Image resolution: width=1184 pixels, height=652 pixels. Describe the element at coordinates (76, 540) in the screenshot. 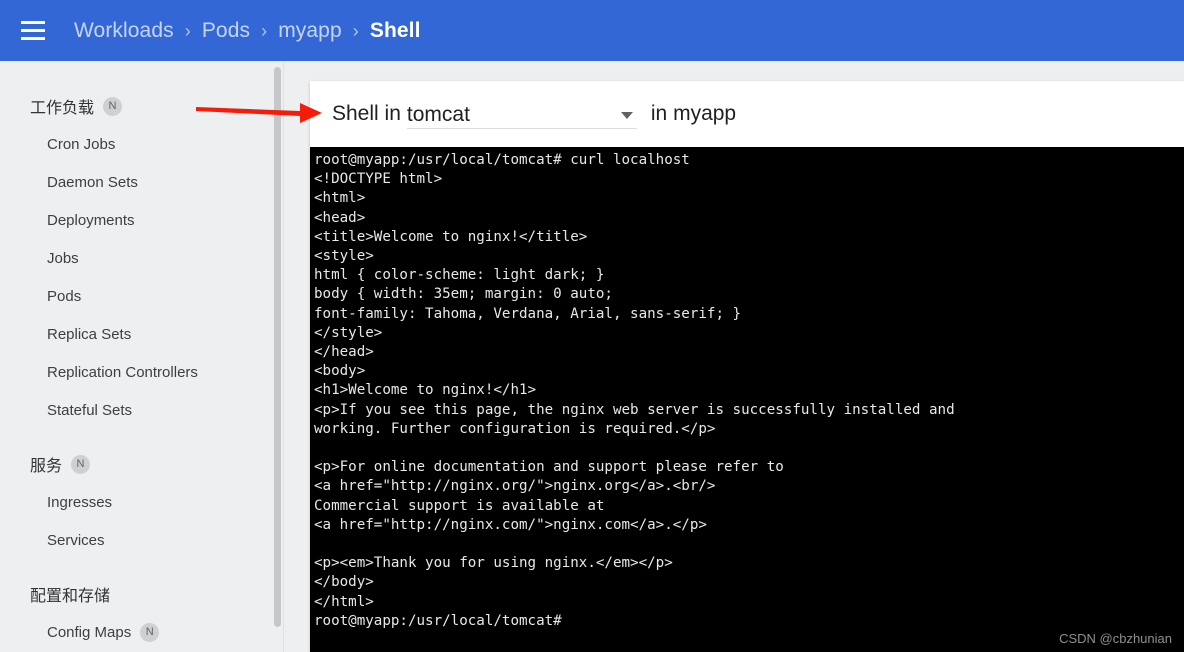

I see `sidebar-item-label: Services` at that location.